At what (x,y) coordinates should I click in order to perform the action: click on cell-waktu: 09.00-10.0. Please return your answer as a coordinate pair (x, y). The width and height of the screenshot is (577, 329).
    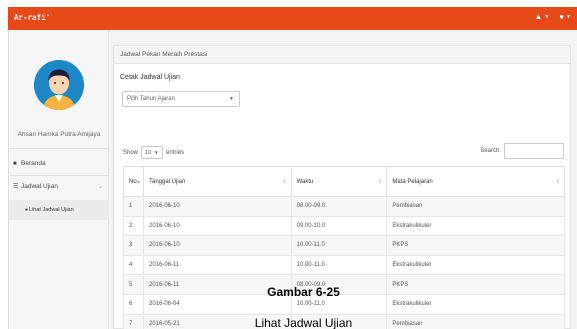
    Looking at the image, I should click on (339, 226).